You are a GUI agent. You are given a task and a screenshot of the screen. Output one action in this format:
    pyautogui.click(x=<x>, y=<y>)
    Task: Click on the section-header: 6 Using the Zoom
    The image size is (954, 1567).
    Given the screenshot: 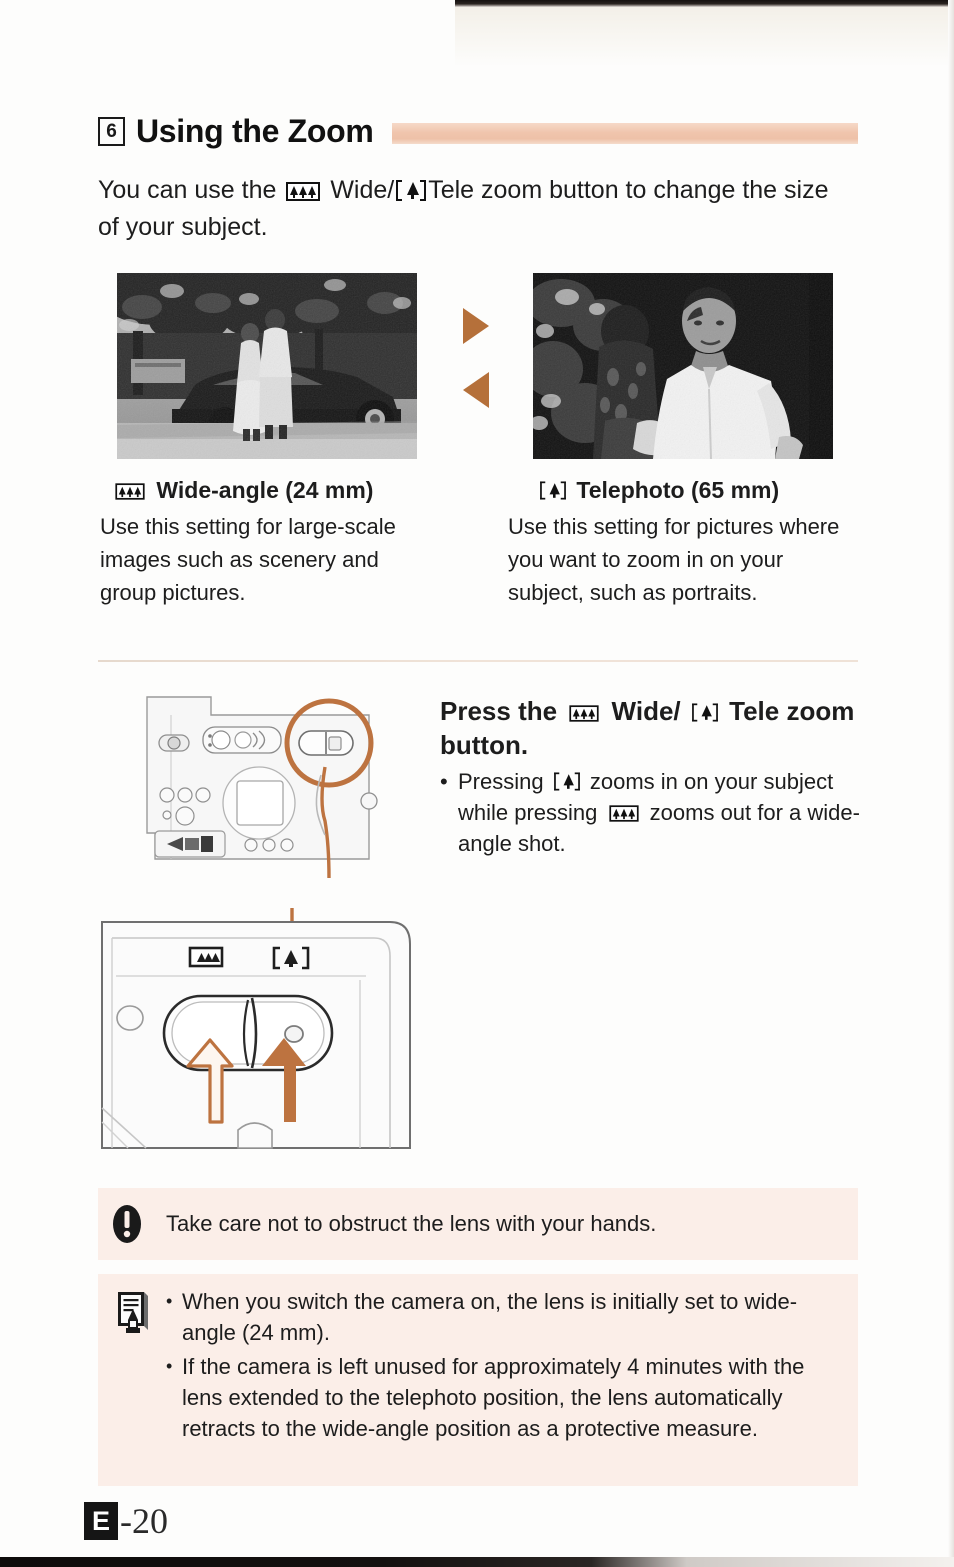 What is the action you would take?
    pyautogui.click(x=478, y=131)
    